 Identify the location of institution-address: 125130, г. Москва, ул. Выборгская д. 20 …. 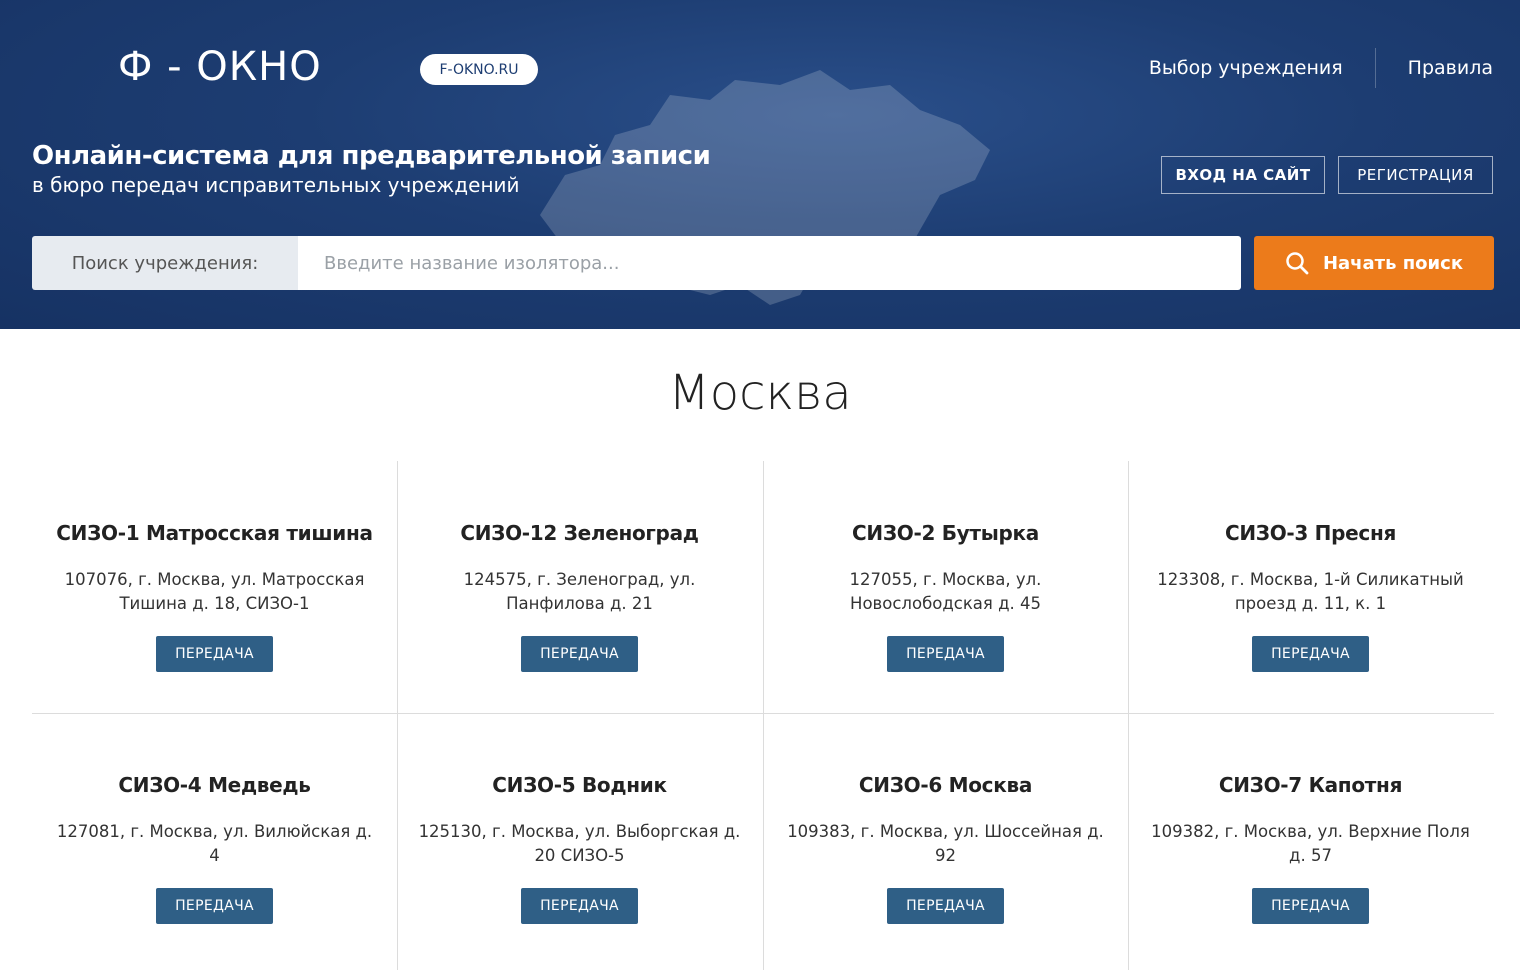
(579, 843).